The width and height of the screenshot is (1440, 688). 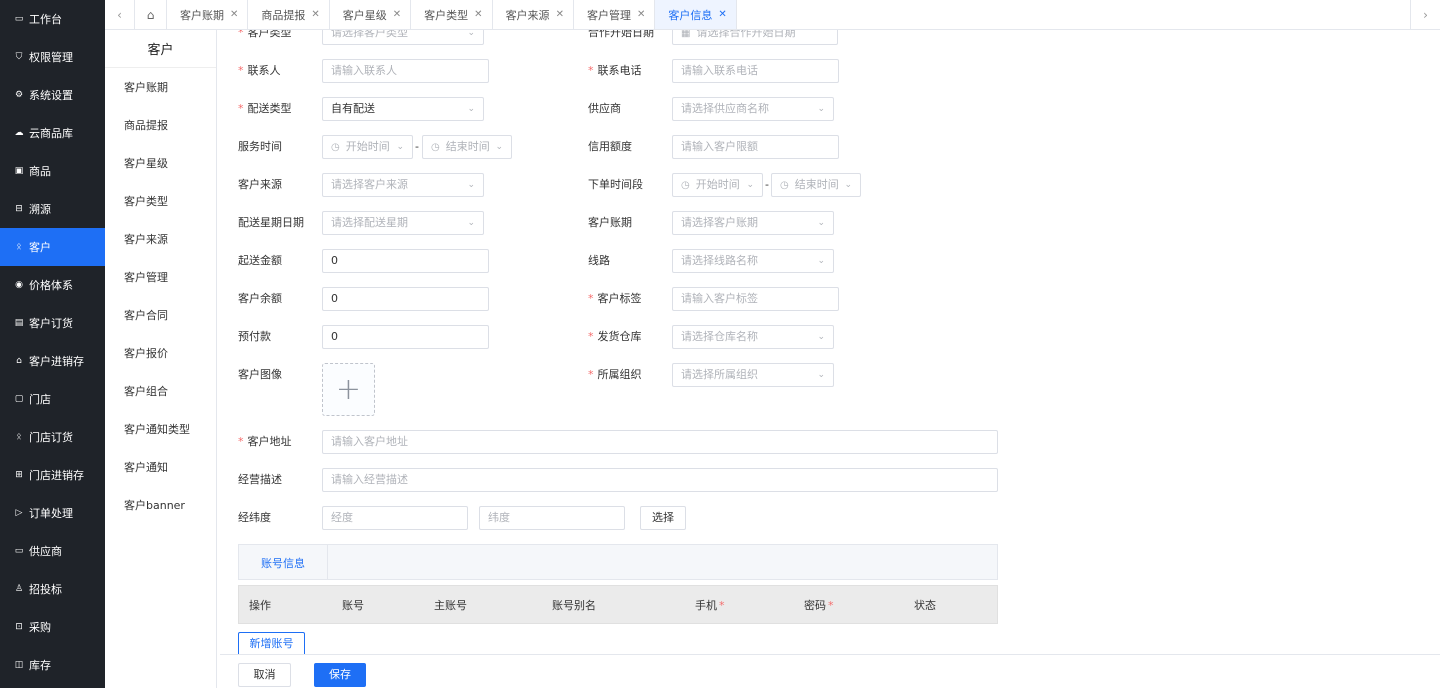 What do you see at coordinates (755, 147) in the screenshot?
I see `credit-input: 请输入客户限额` at bounding box center [755, 147].